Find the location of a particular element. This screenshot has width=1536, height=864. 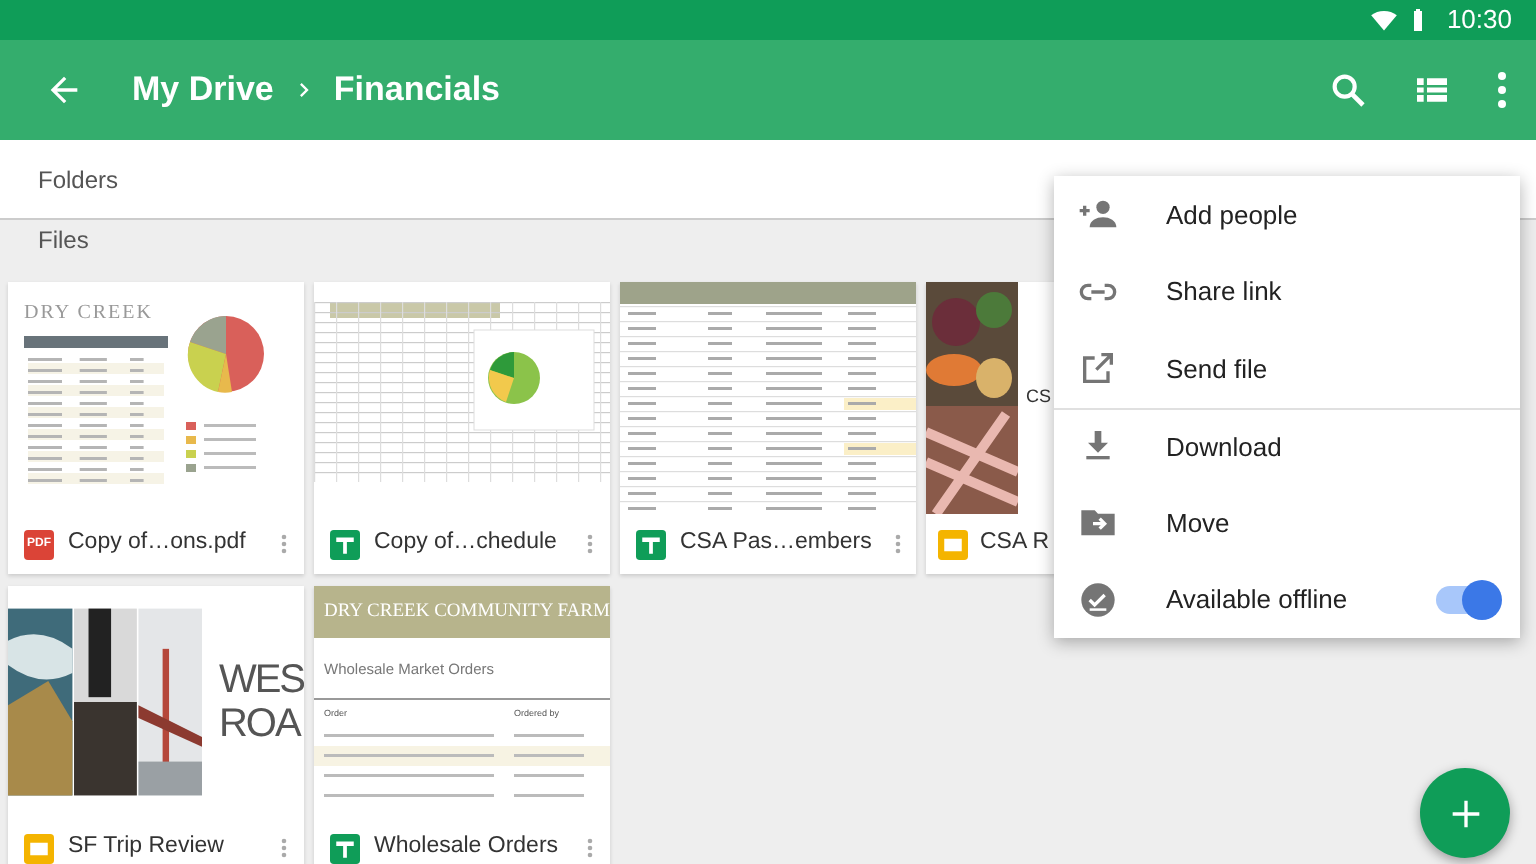

menu-item: Share link is located at coordinates (1287, 291).